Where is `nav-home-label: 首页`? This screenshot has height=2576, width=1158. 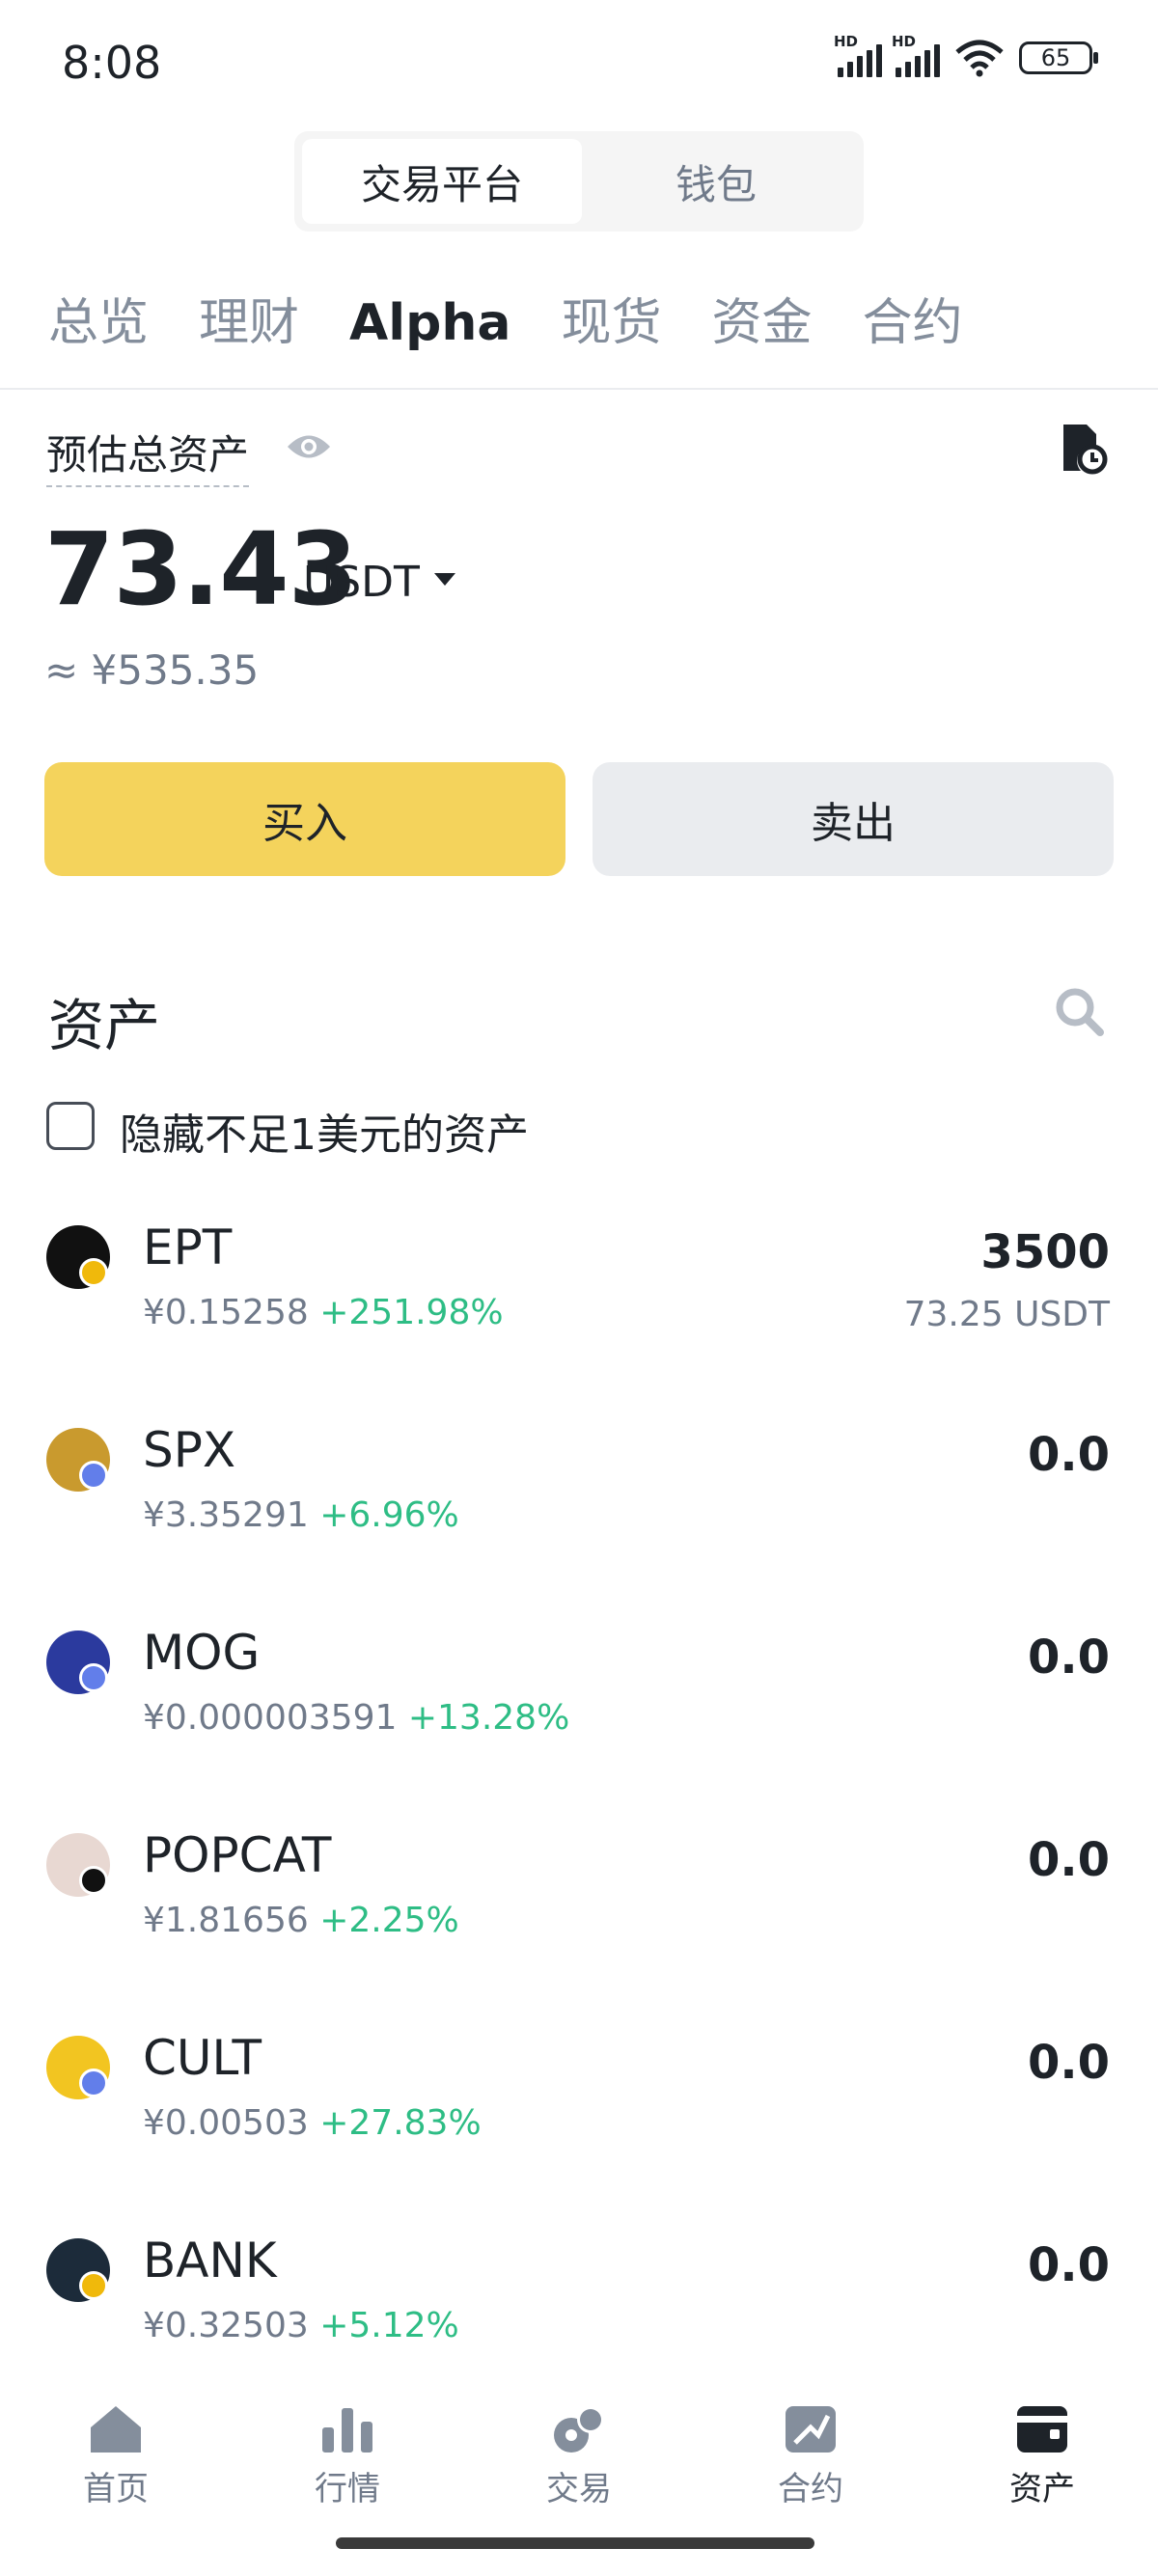
nav-home-label: 首页 is located at coordinates (116, 2489).